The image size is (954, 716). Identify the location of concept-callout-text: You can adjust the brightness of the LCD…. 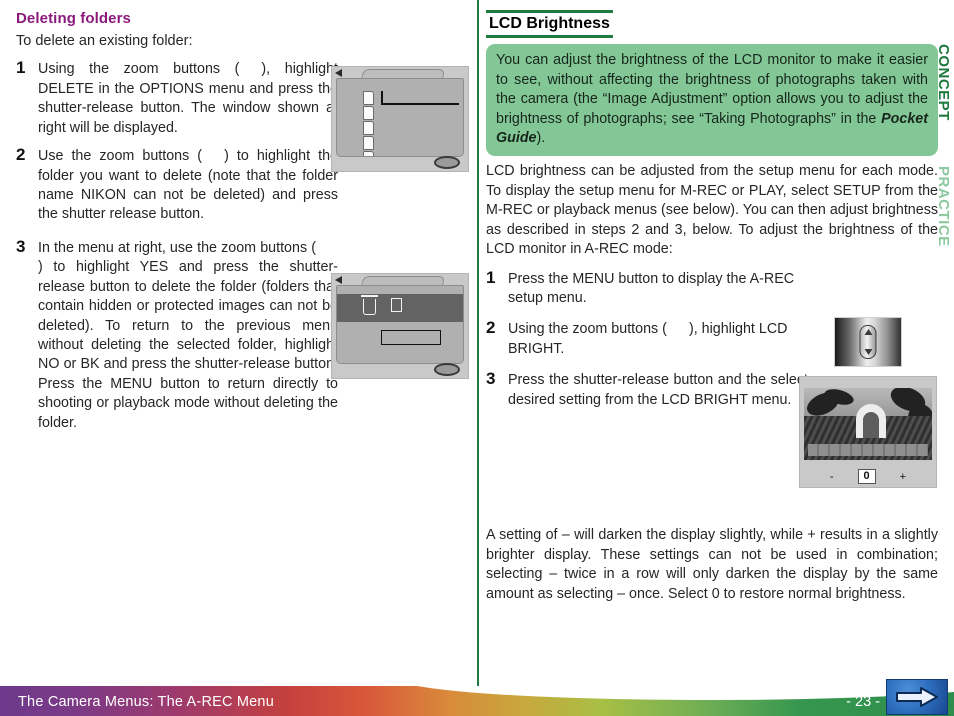
(712, 99).